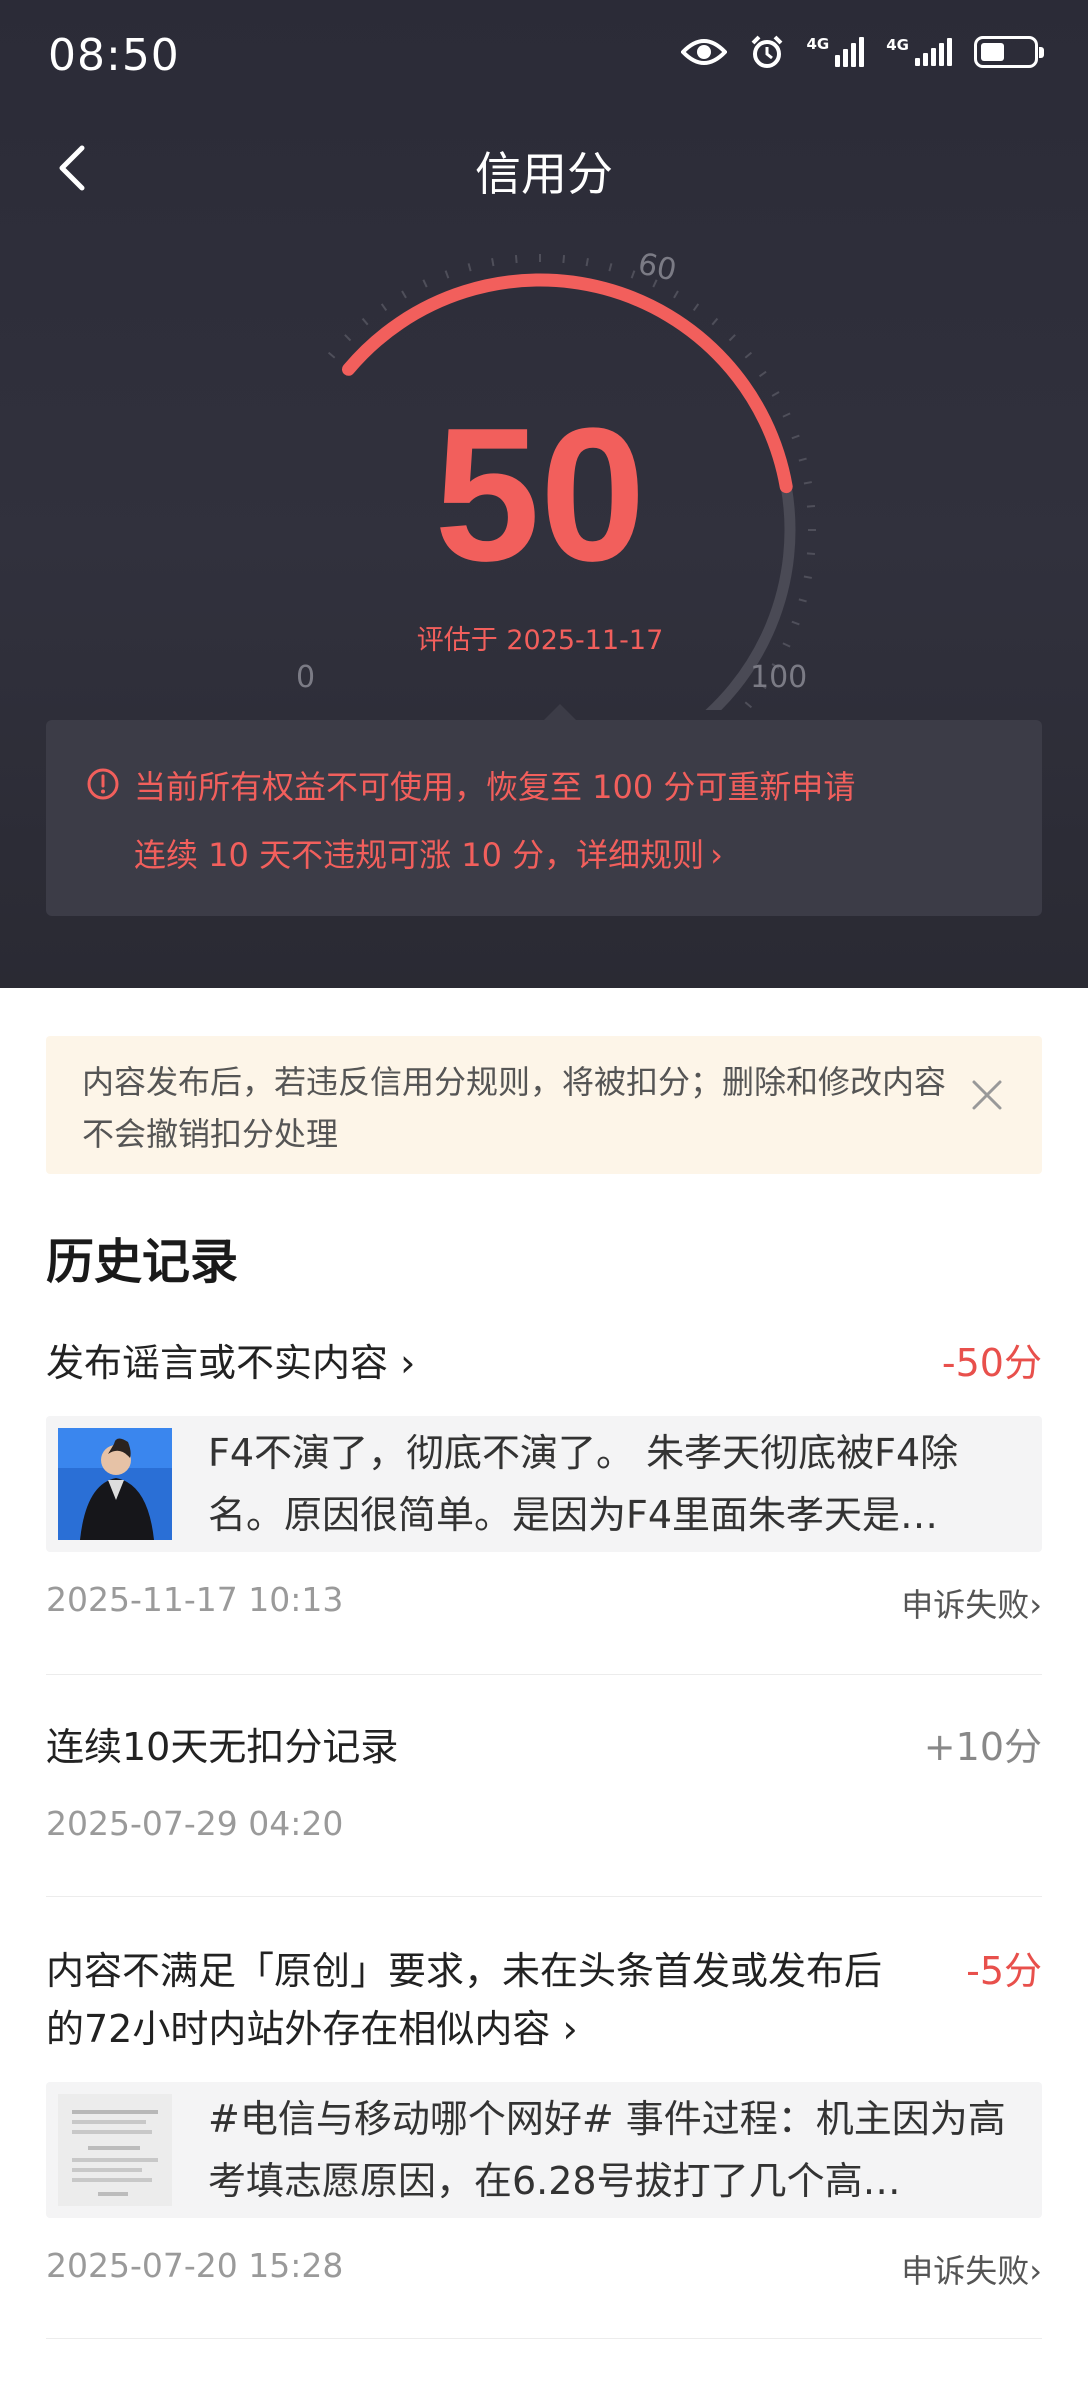 This screenshot has height=2400, width=1088. What do you see at coordinates (991, 1363) in the screenshot?
I see `record-score: -50分` at bounding box center [991, 1363].